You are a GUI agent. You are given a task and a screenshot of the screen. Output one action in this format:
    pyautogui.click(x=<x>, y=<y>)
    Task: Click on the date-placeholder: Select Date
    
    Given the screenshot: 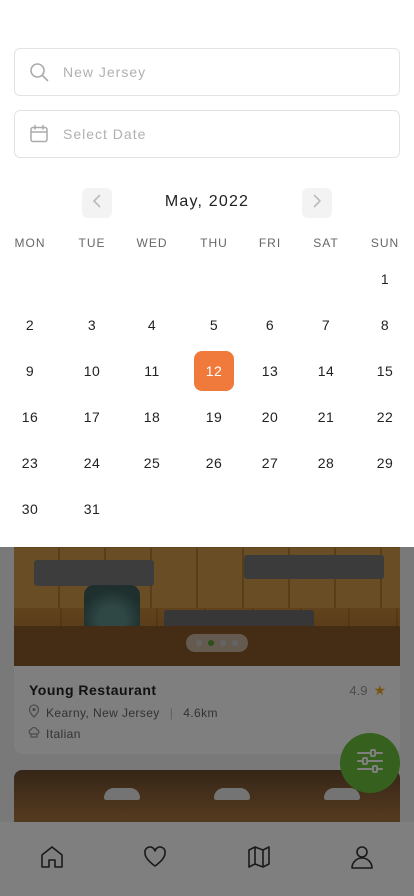 What is the action you would take?
    pyautogui.click(x=105, y=134)
    